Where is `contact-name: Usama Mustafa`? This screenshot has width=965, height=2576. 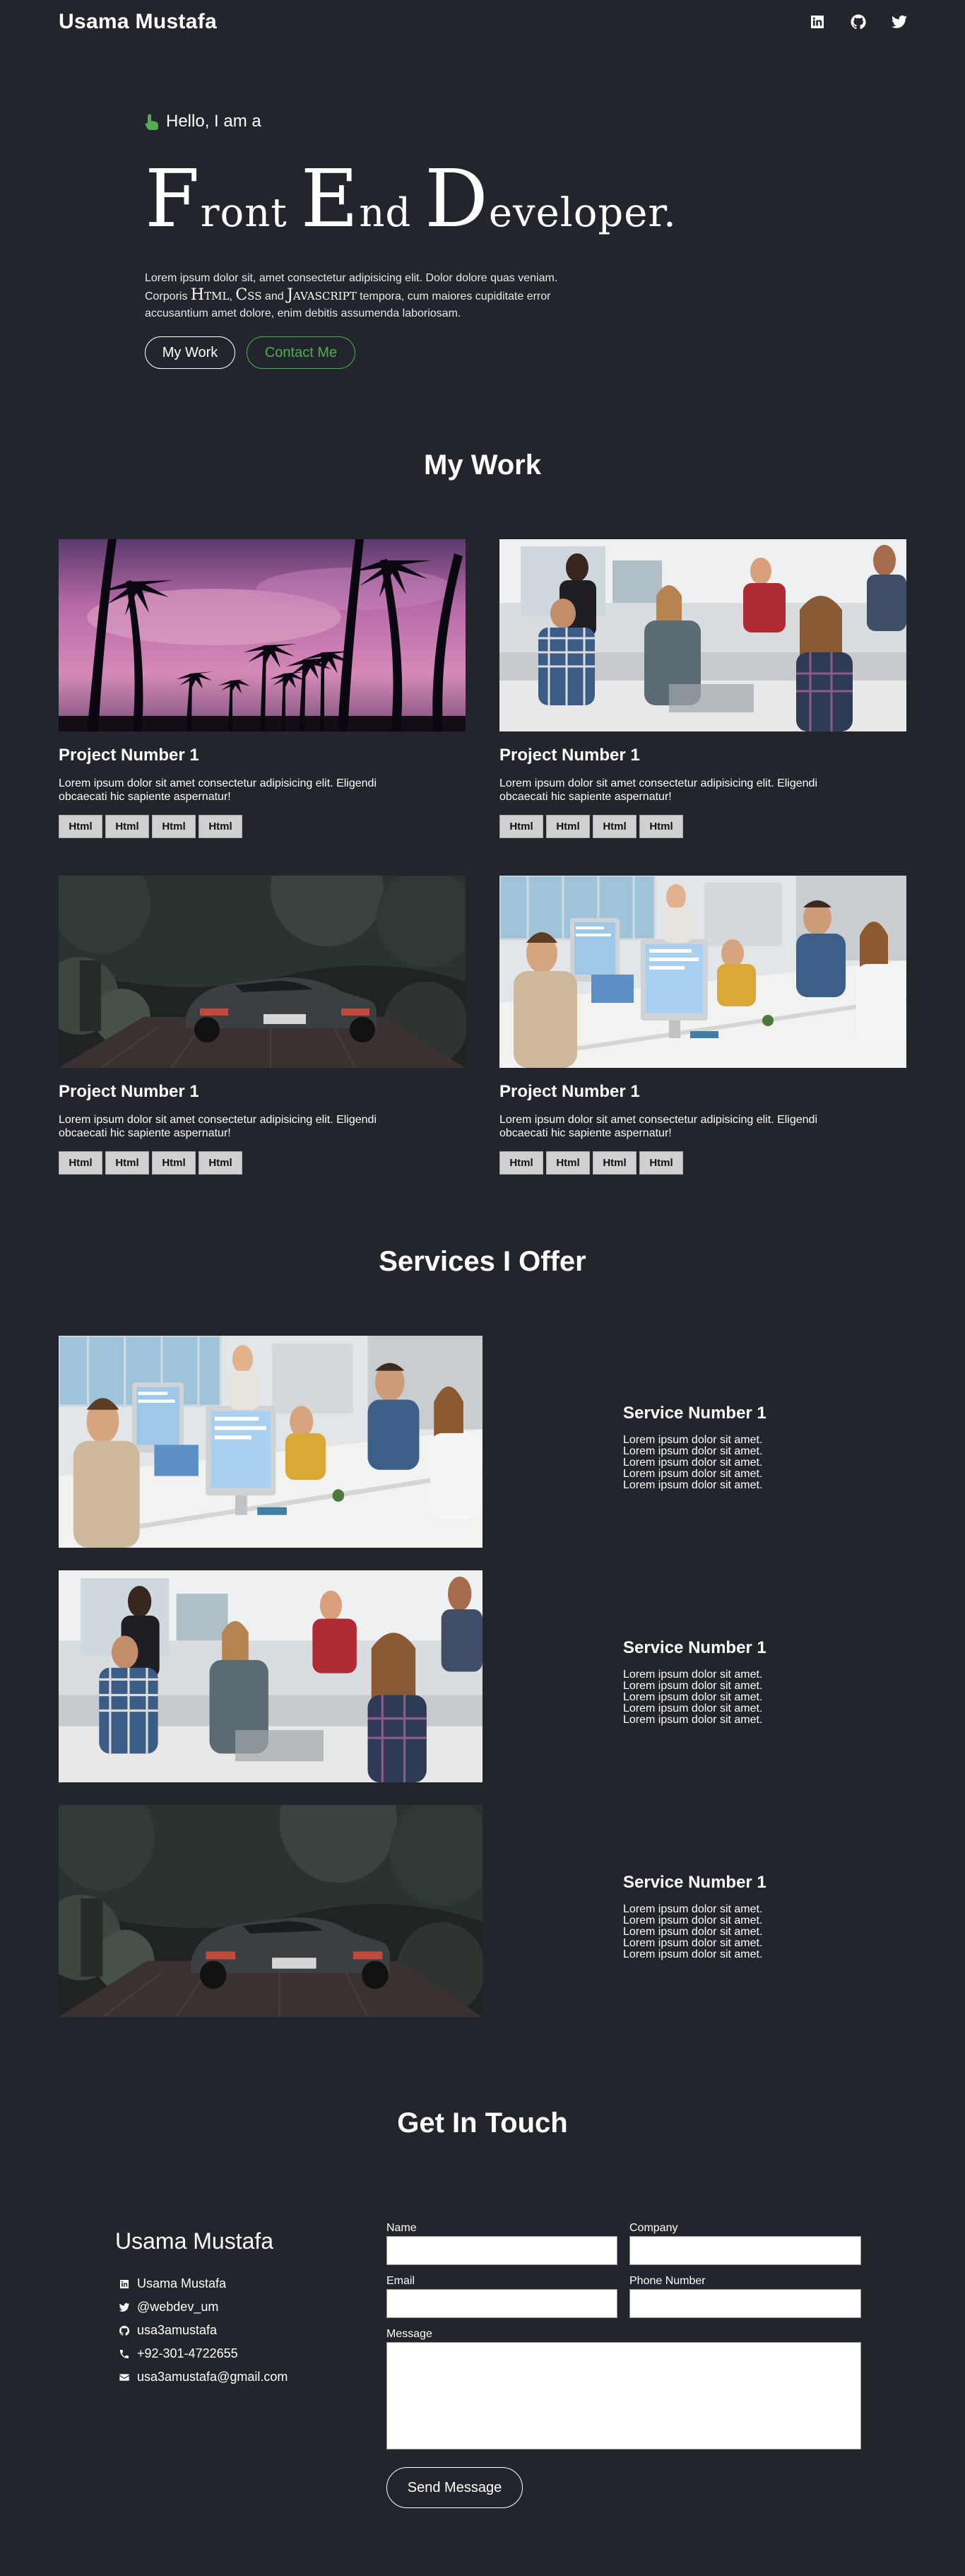 contact-name: Usama Mustafa is located at coordinates (194, 2241).